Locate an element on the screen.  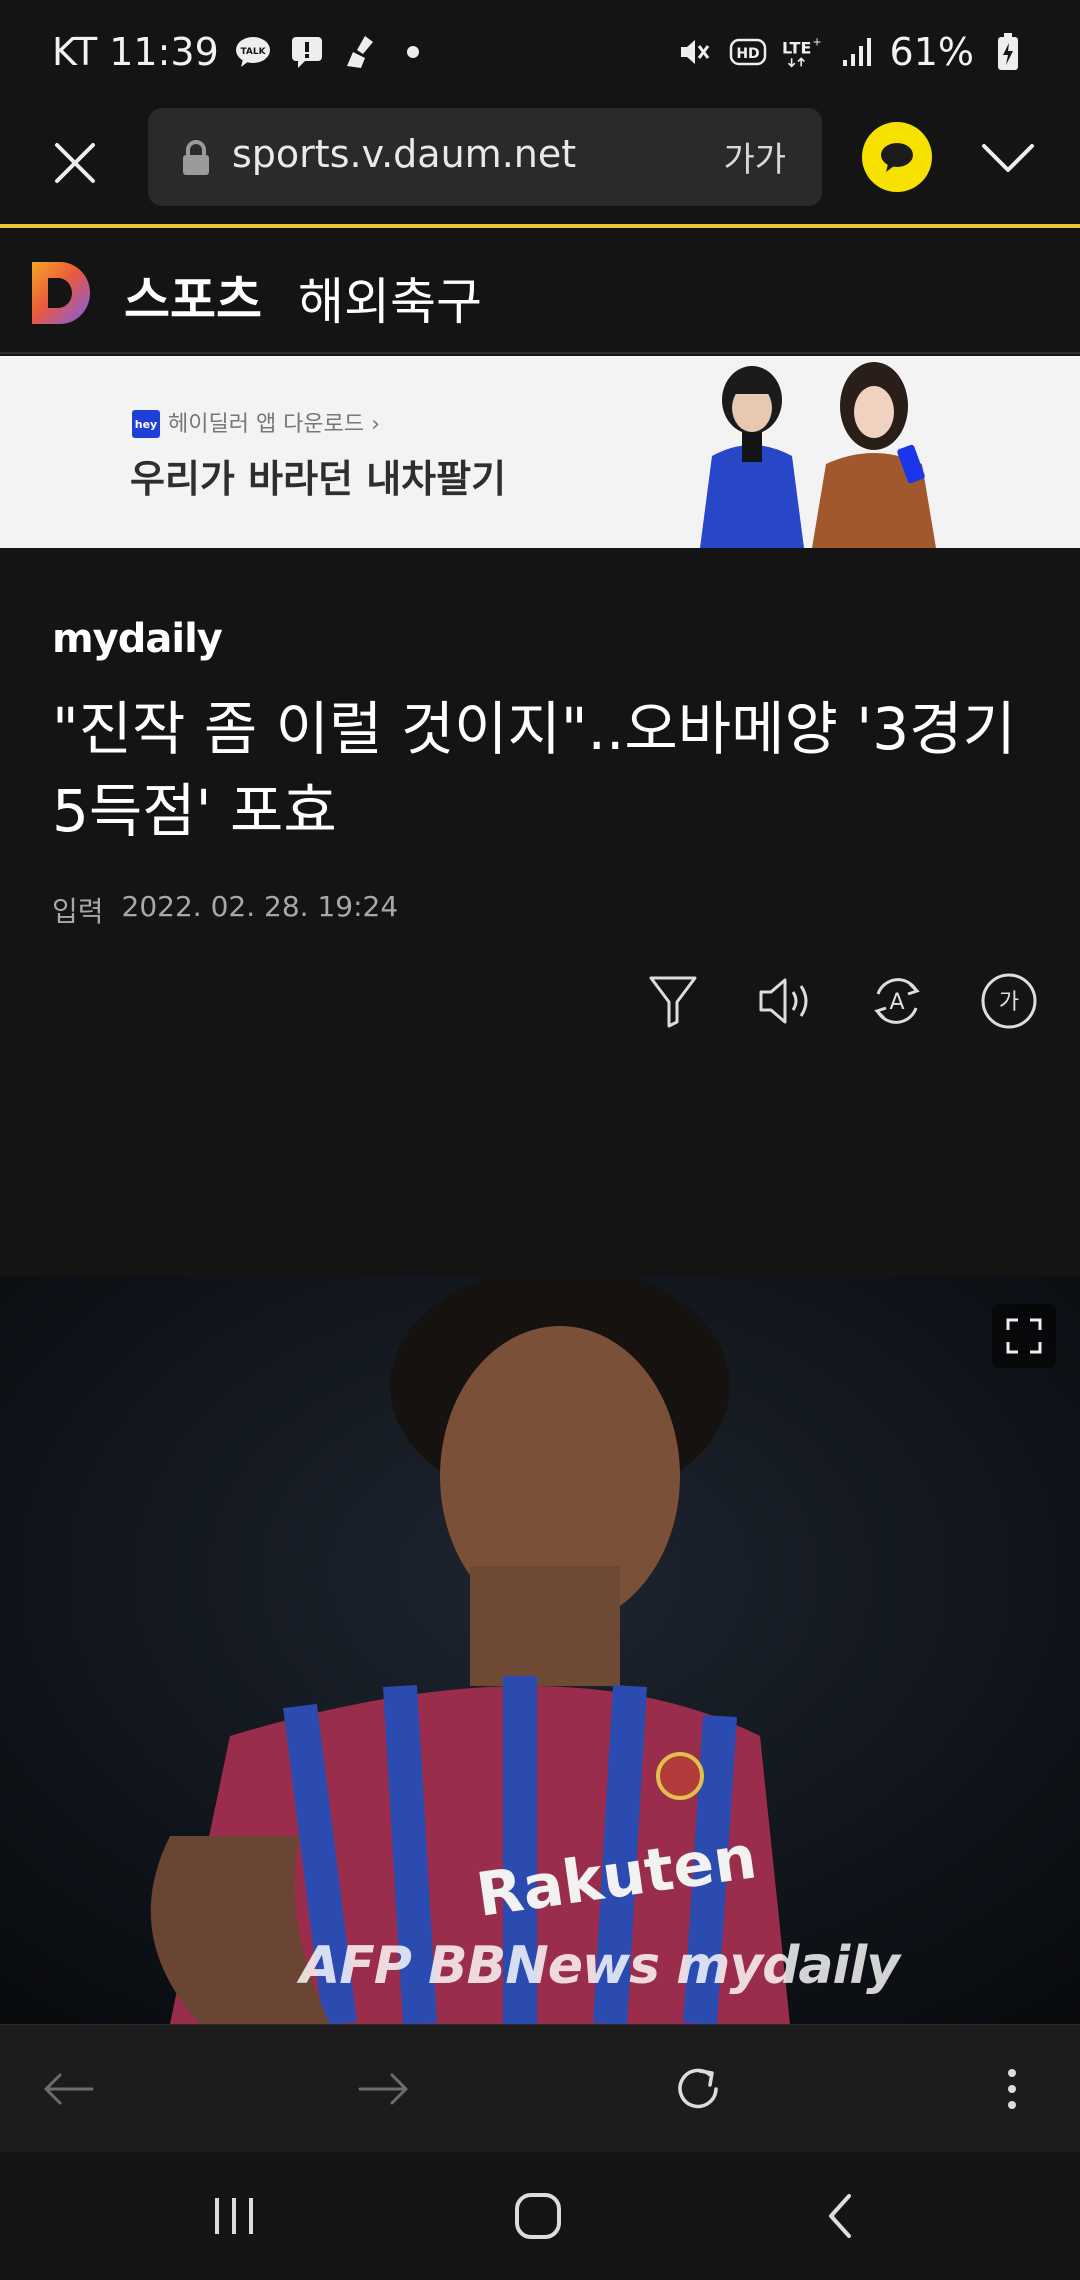
url-text: sports.v.daum.net is located at coordinates (404, 154).